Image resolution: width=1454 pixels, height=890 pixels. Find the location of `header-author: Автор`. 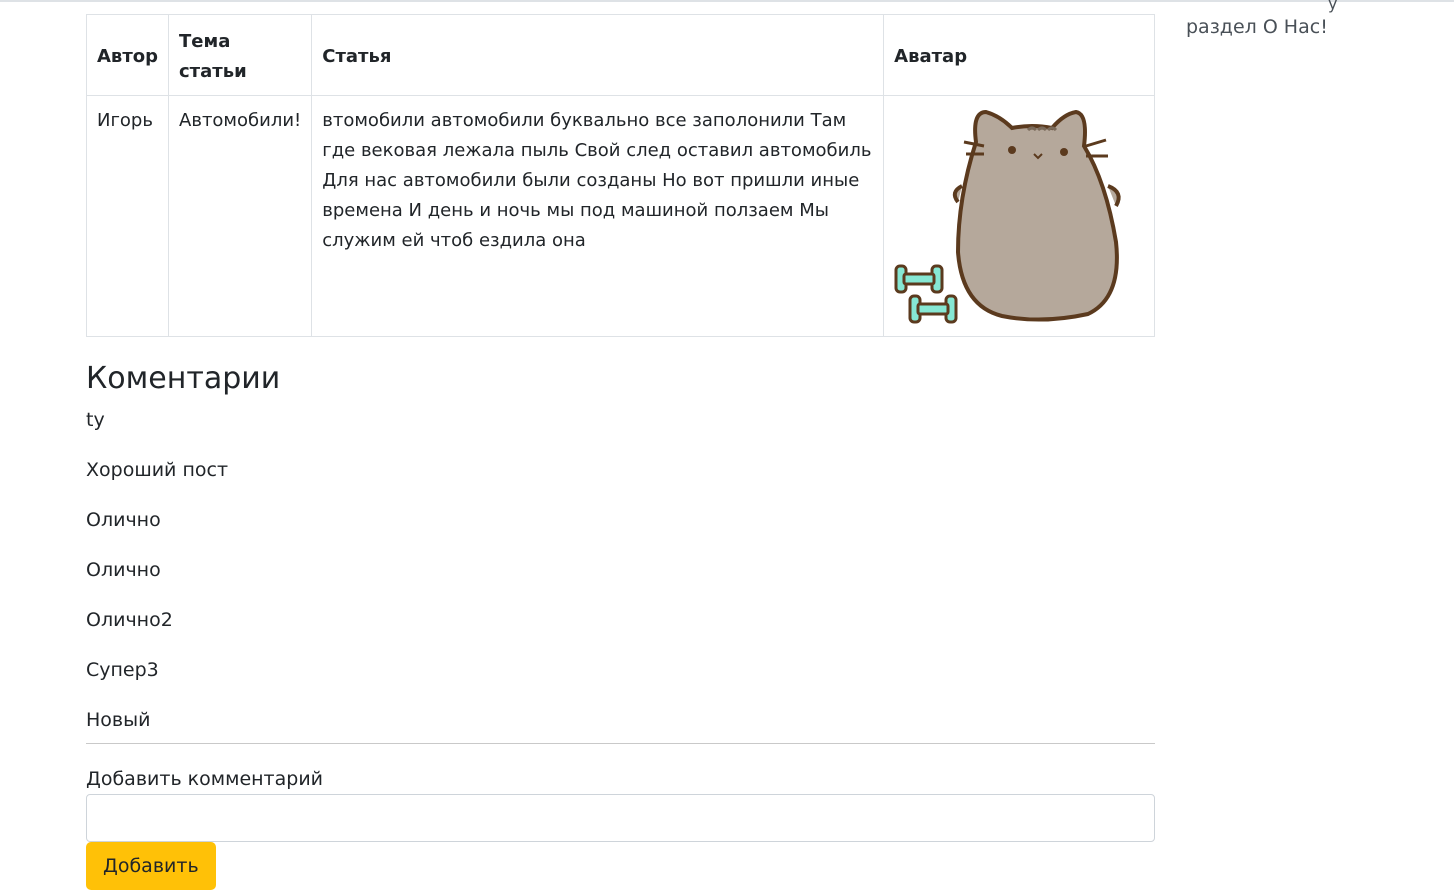

header-author: Автор is located at coordinates (127, 55).